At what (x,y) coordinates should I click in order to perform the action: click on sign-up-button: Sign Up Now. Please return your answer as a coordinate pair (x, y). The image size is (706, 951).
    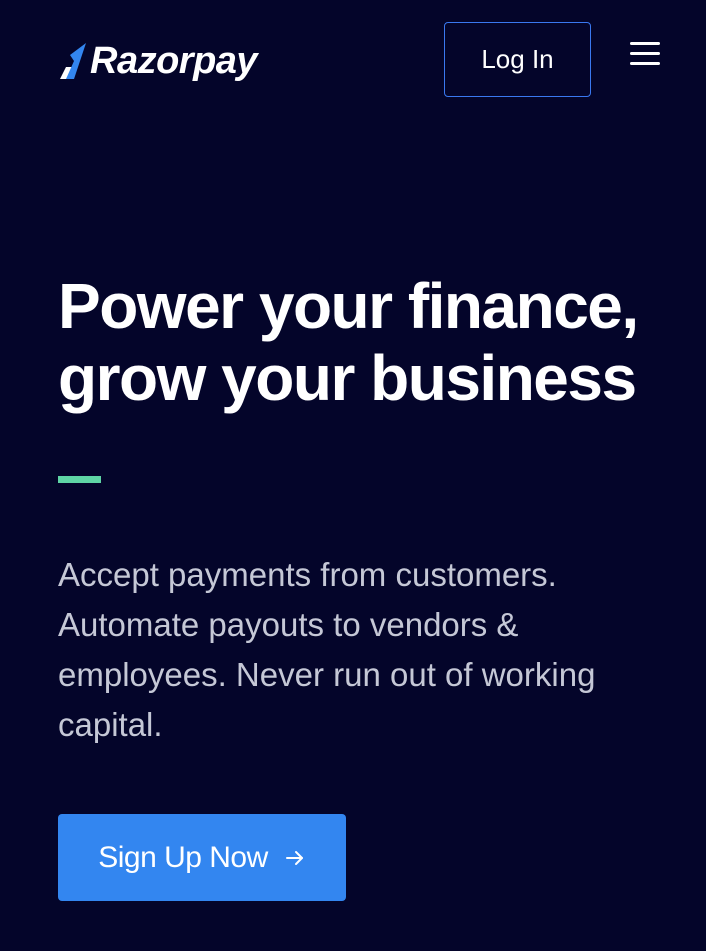
    Looking at the image, I should click on (202, 857).